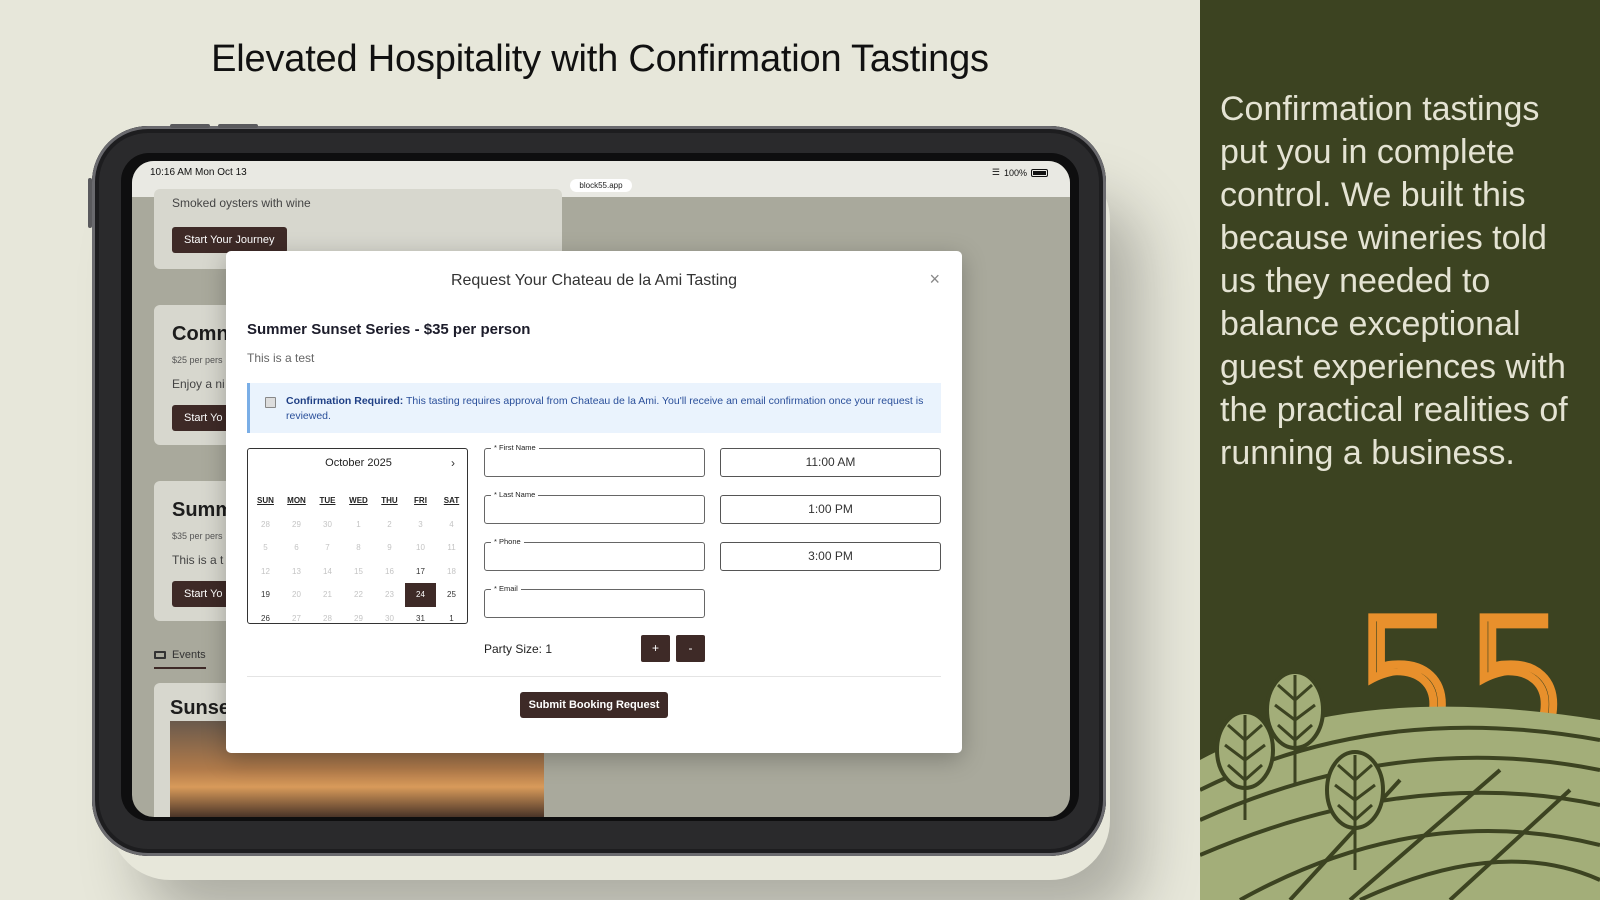 Image resolution: width=1600 pixels, height=900 pixels. What do you see at coordinates (453, 463) in the screenshot?
I see `chevron-right-icon: ›` at bounding box center [453, 463].